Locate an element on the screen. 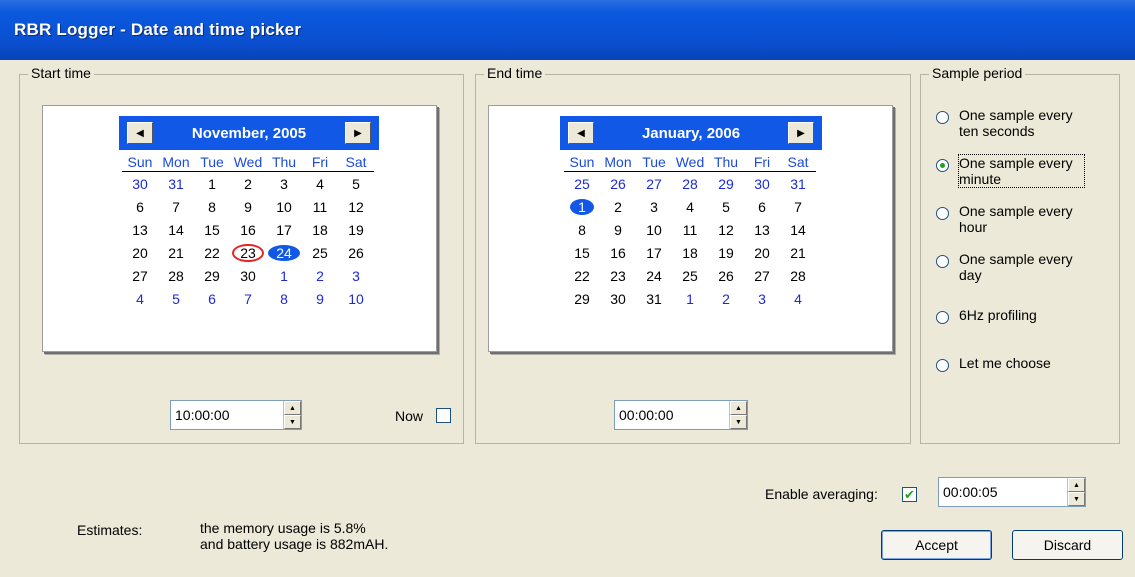  start-day-cell: 24 is located at coordinates (284, 252).